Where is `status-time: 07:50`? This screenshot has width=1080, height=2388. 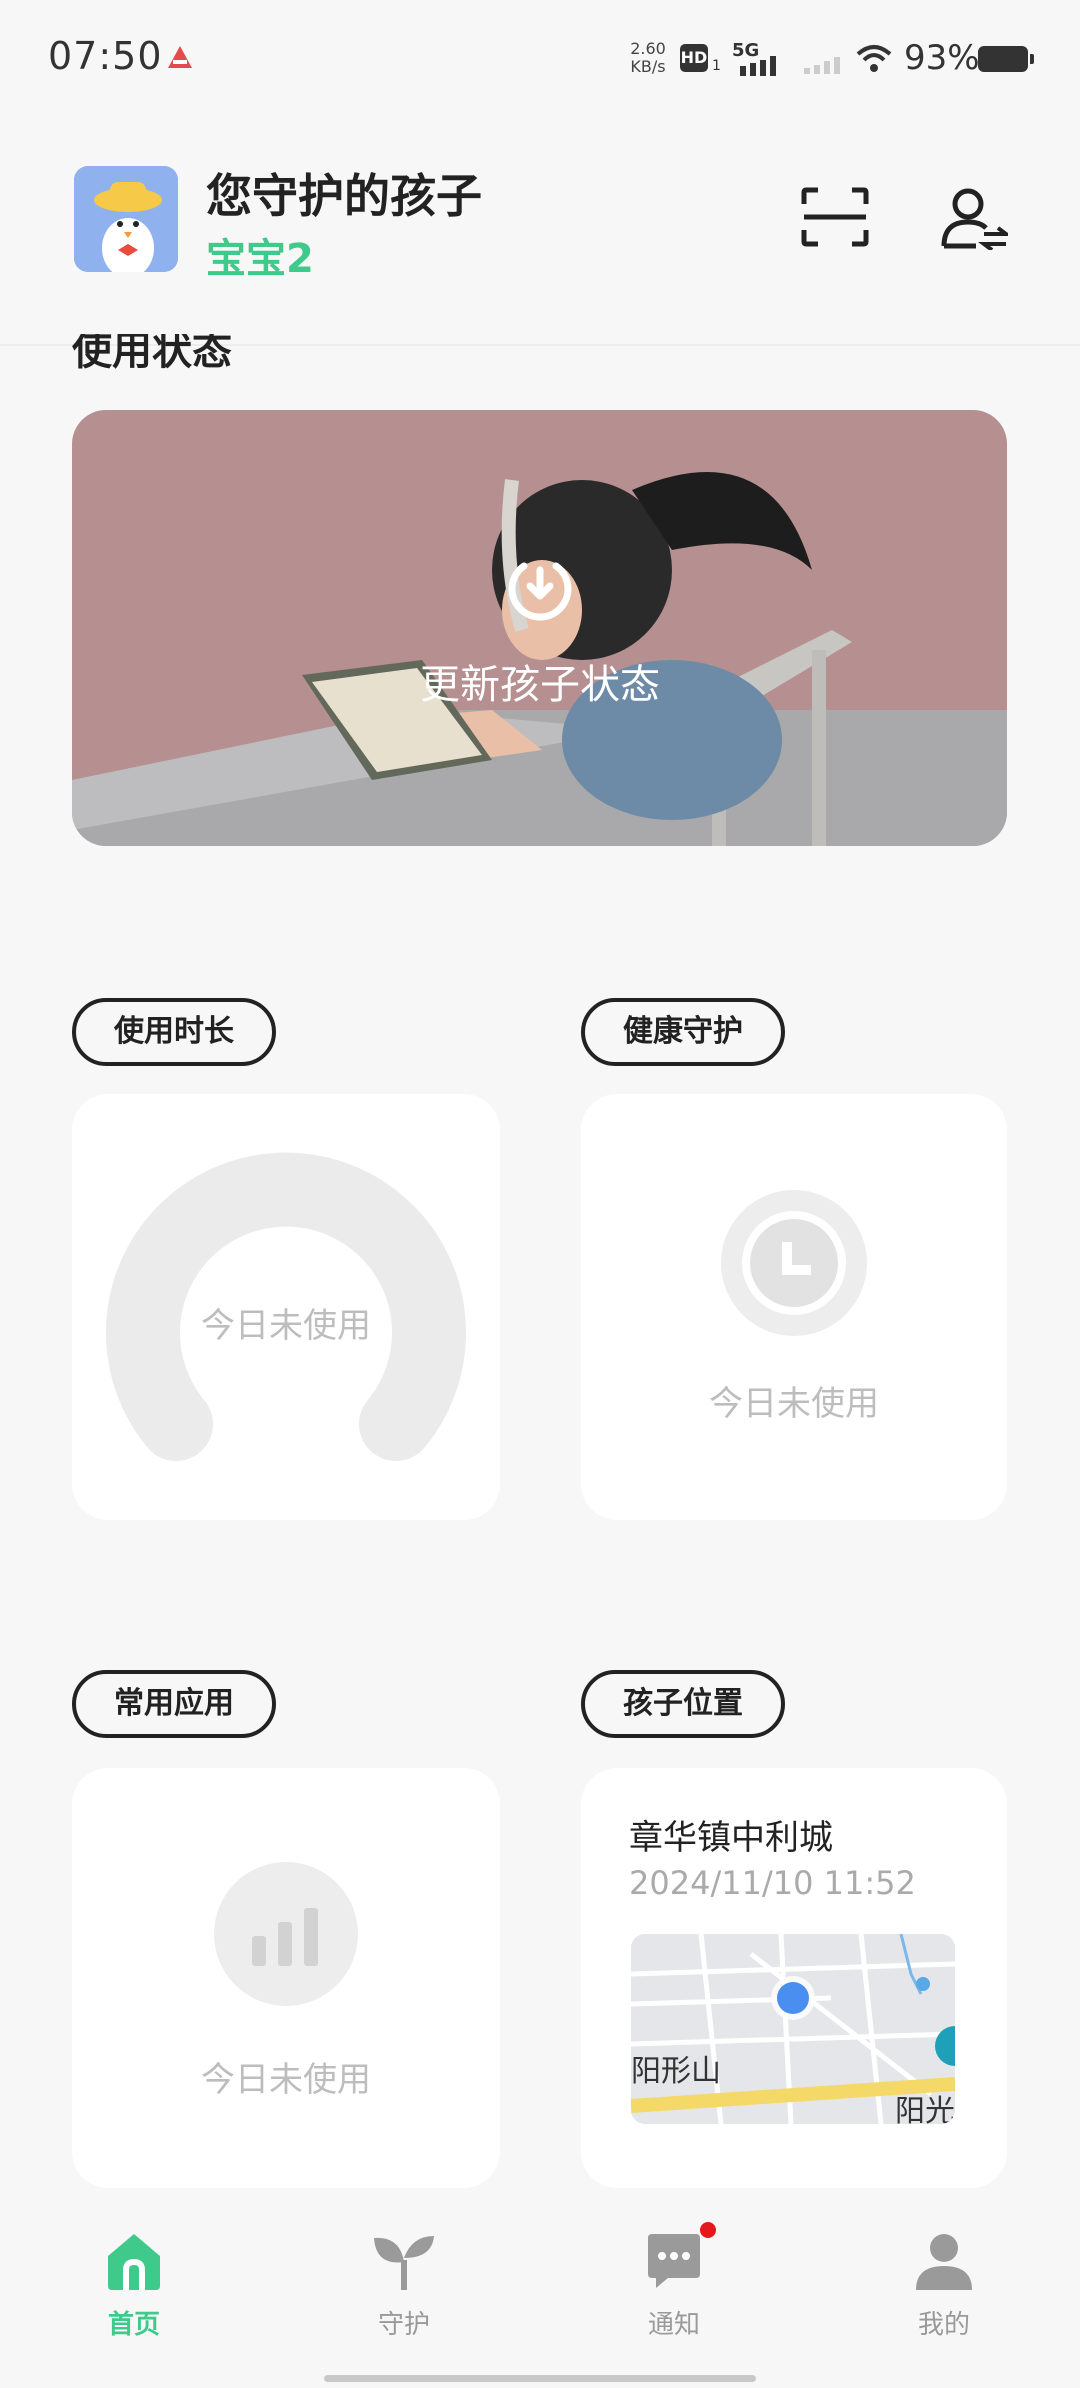 status-time: 07:50 is located at coordinates (105, 56).